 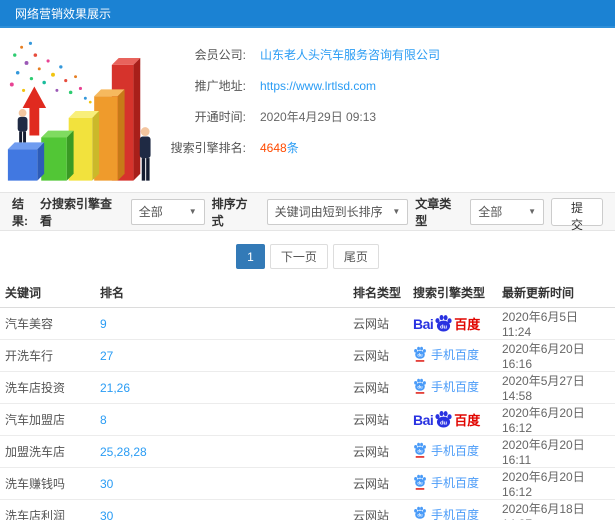 What do you see at coordinates (221, 355) in the screenshot?
I see `rank-cell: 27` at bounding box center [221, 355].